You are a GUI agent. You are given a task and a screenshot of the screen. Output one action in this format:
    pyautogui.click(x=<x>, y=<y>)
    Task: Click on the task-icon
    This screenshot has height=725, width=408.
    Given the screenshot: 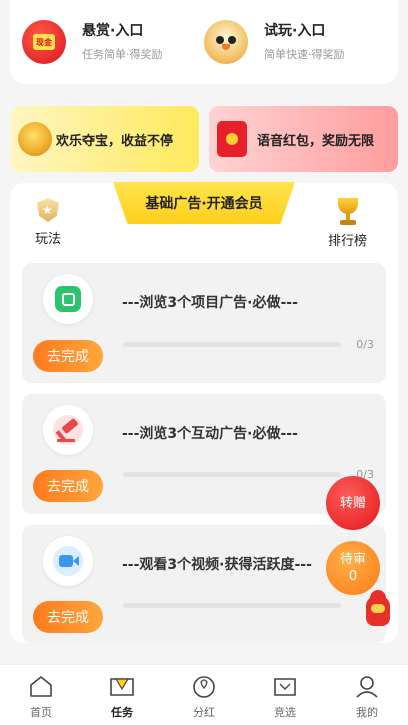 What is the action you would take?
    pyautogui.click(x=122, y=686)
    